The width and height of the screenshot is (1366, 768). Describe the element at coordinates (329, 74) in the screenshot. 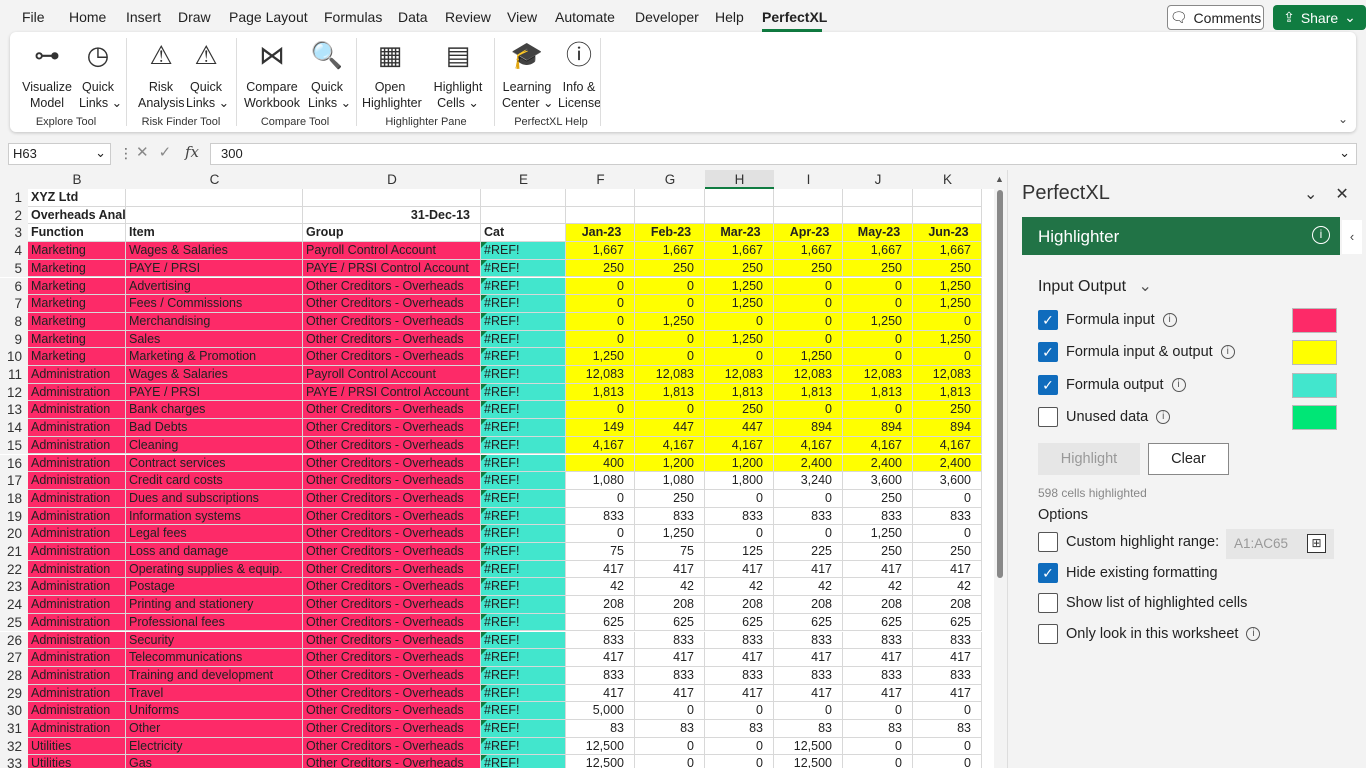

I see `ribbon-button-5: 🔍 Quick Links ⌄` at that location.